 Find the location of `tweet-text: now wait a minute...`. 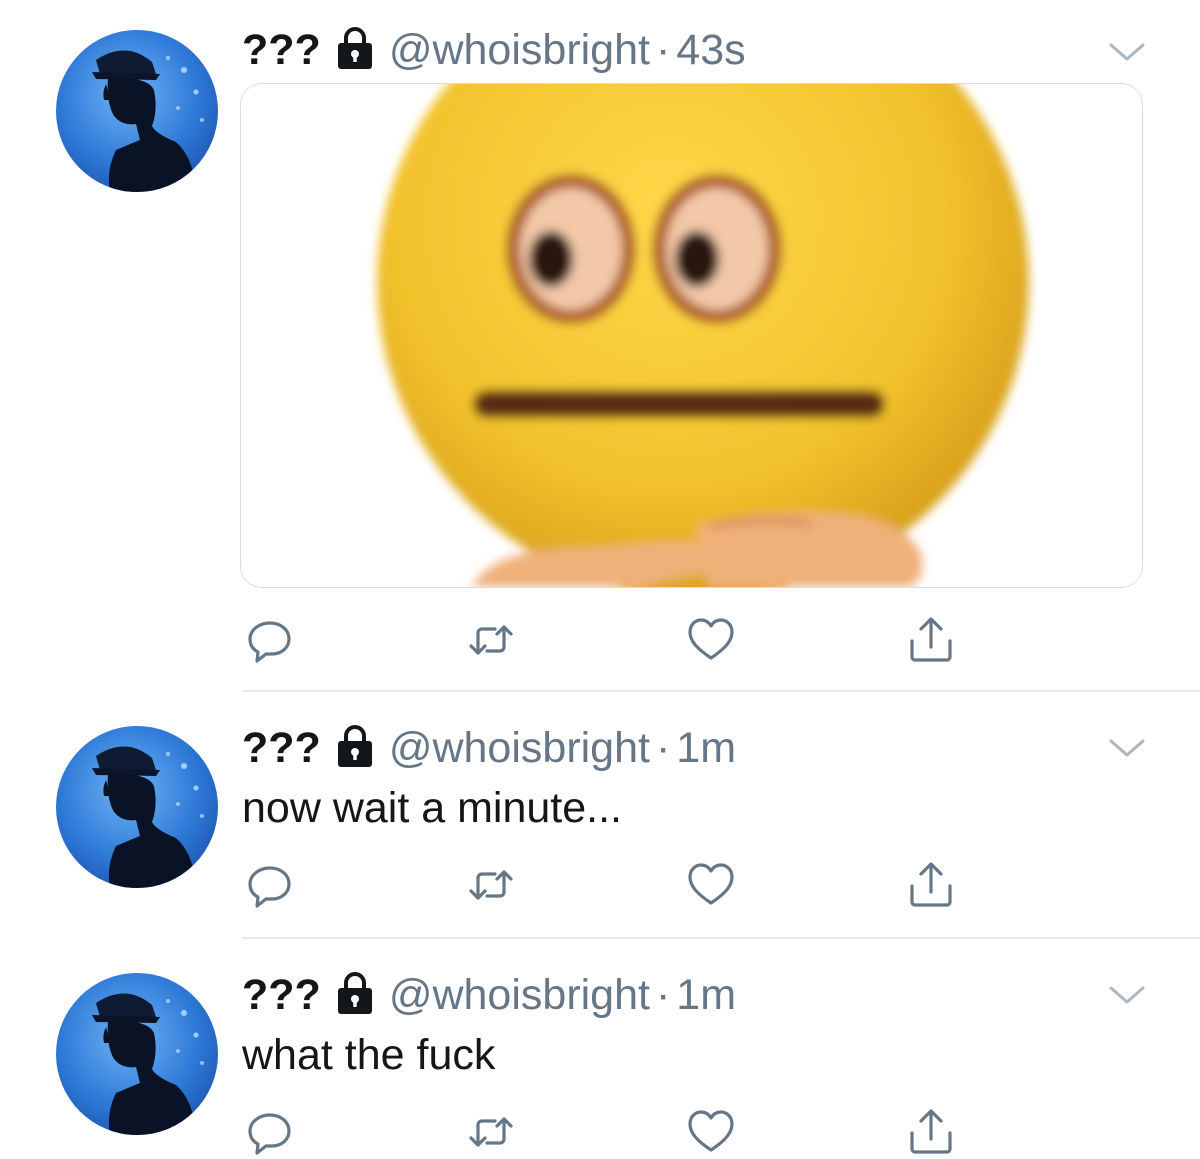

tweet-text: now wait a minute... is located at coordinates (432, 808).